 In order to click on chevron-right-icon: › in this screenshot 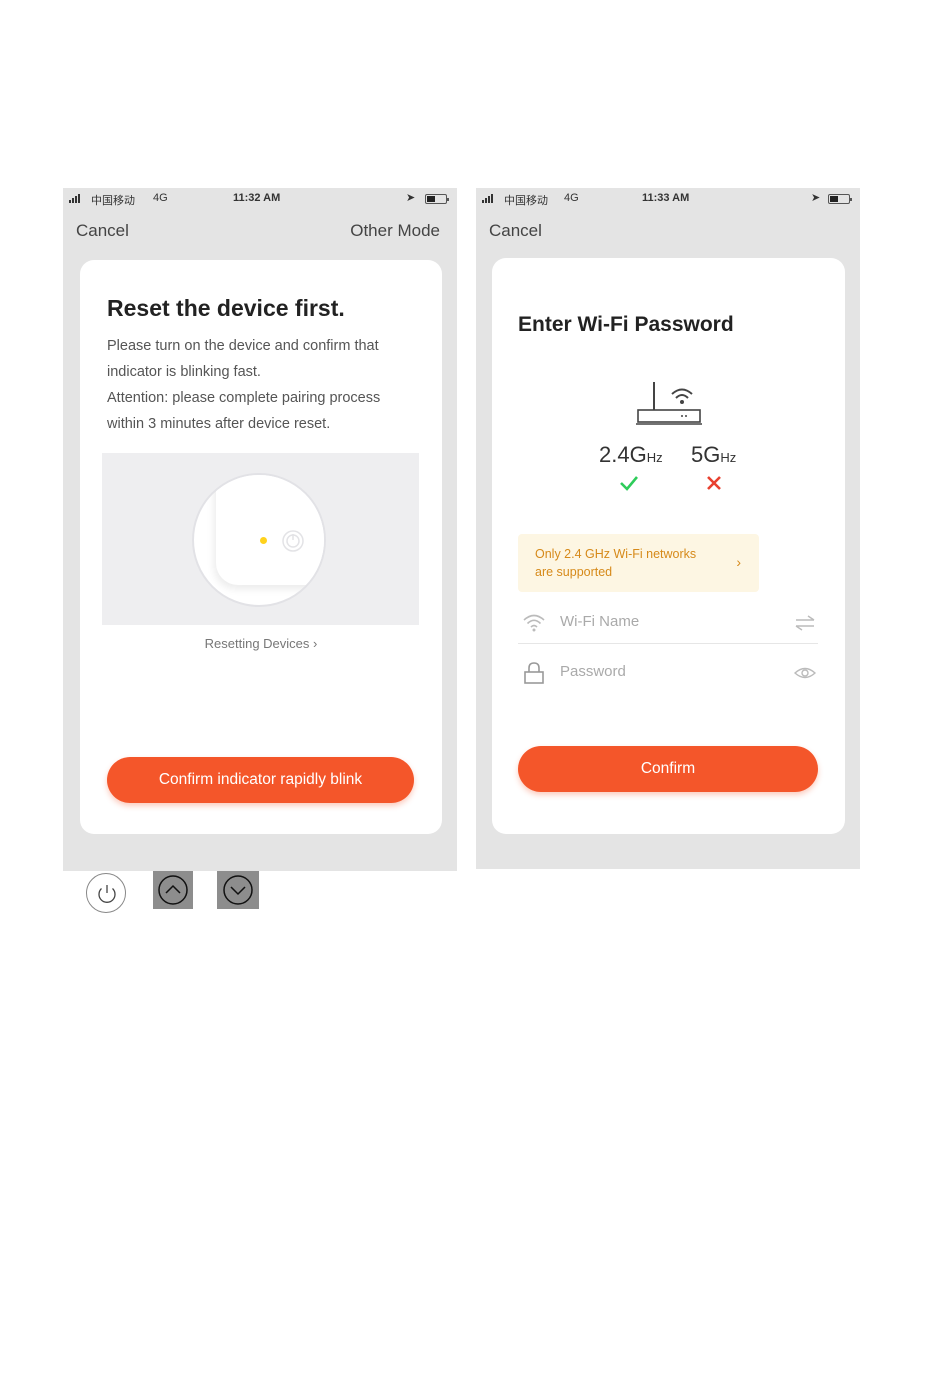, I will do `click(738, 562)`.